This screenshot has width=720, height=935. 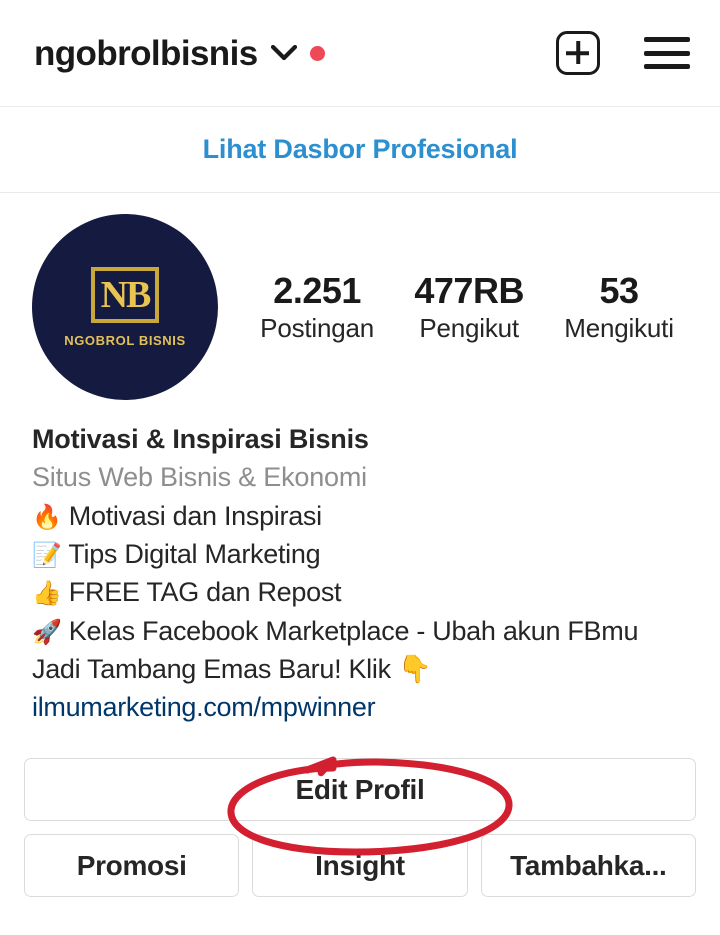 I want to click on stat-followers: 477RB Pengikut, so click(x=469, y=307).